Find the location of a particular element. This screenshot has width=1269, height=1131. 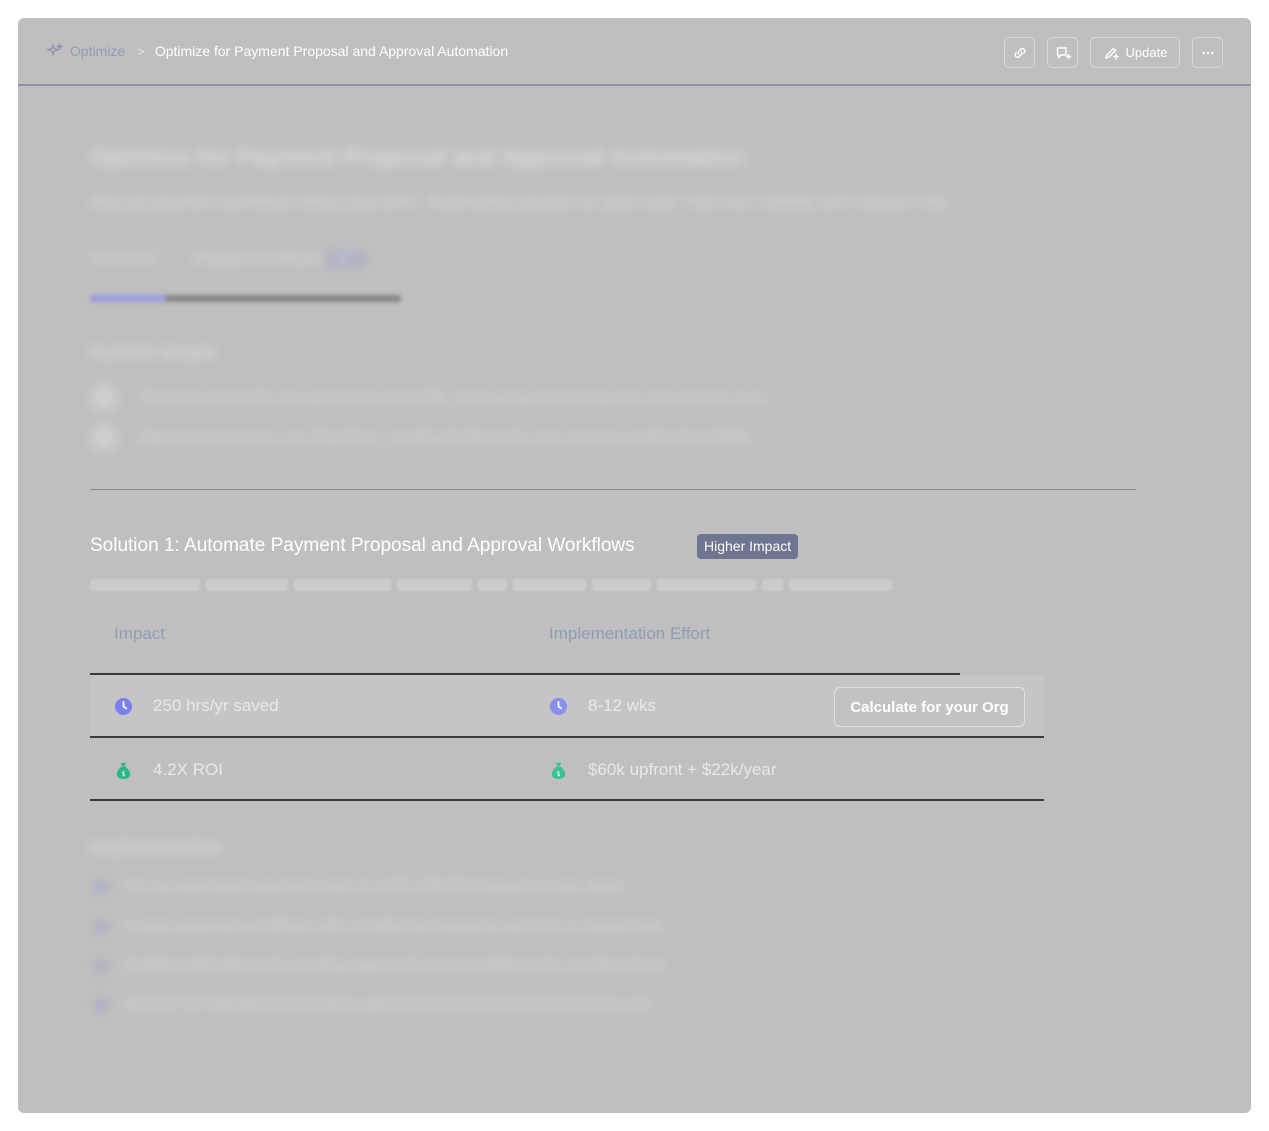

issues-heading: Current issues is located at coordinates (153, 352).